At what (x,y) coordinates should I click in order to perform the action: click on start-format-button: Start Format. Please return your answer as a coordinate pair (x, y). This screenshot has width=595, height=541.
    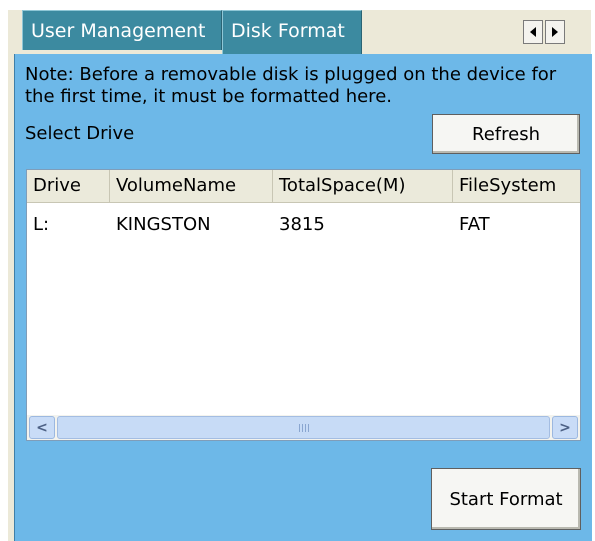
    Looking at the image, I should click on (506, 499).